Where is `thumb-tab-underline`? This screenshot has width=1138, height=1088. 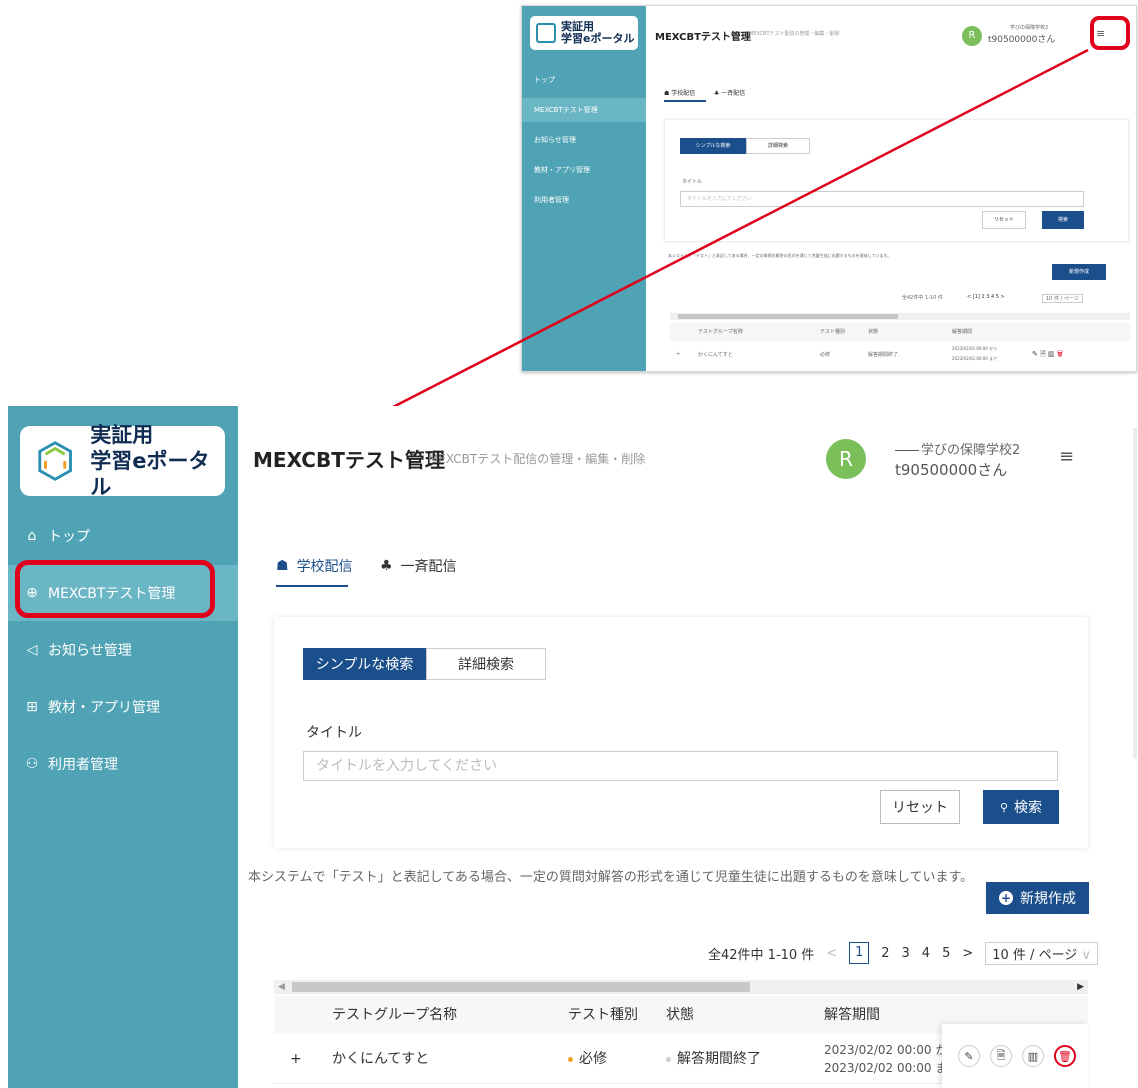 thumb-tab-underline is located at coordinates (685, 101).